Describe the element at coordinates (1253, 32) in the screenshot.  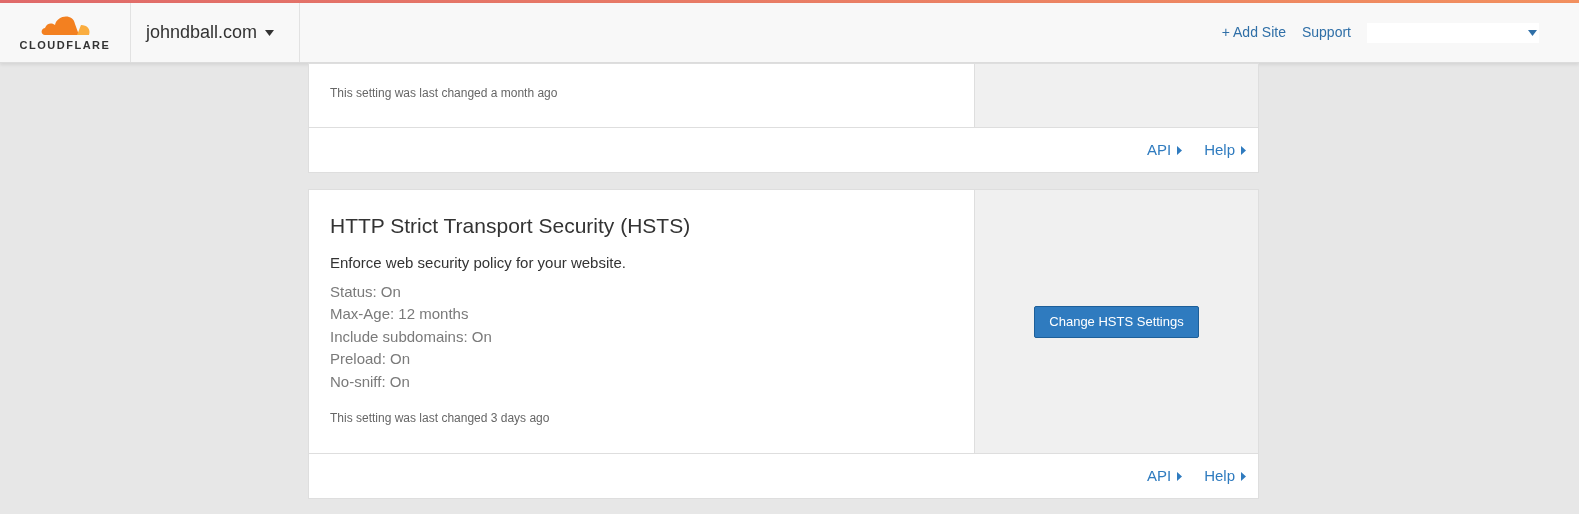
I see `header-link: + Add Site` at that location.